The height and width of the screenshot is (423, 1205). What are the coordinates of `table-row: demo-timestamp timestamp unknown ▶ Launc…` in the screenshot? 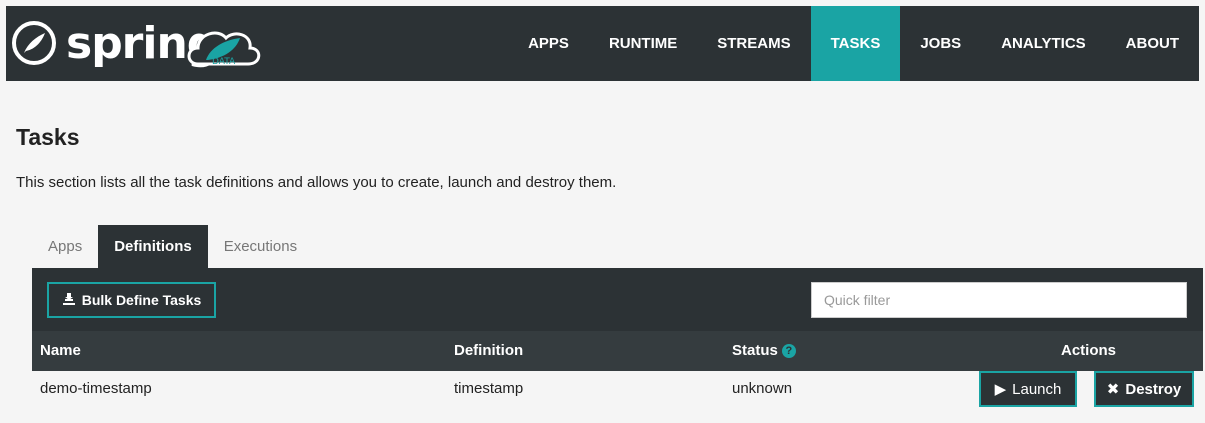 It's located at (617, 397).